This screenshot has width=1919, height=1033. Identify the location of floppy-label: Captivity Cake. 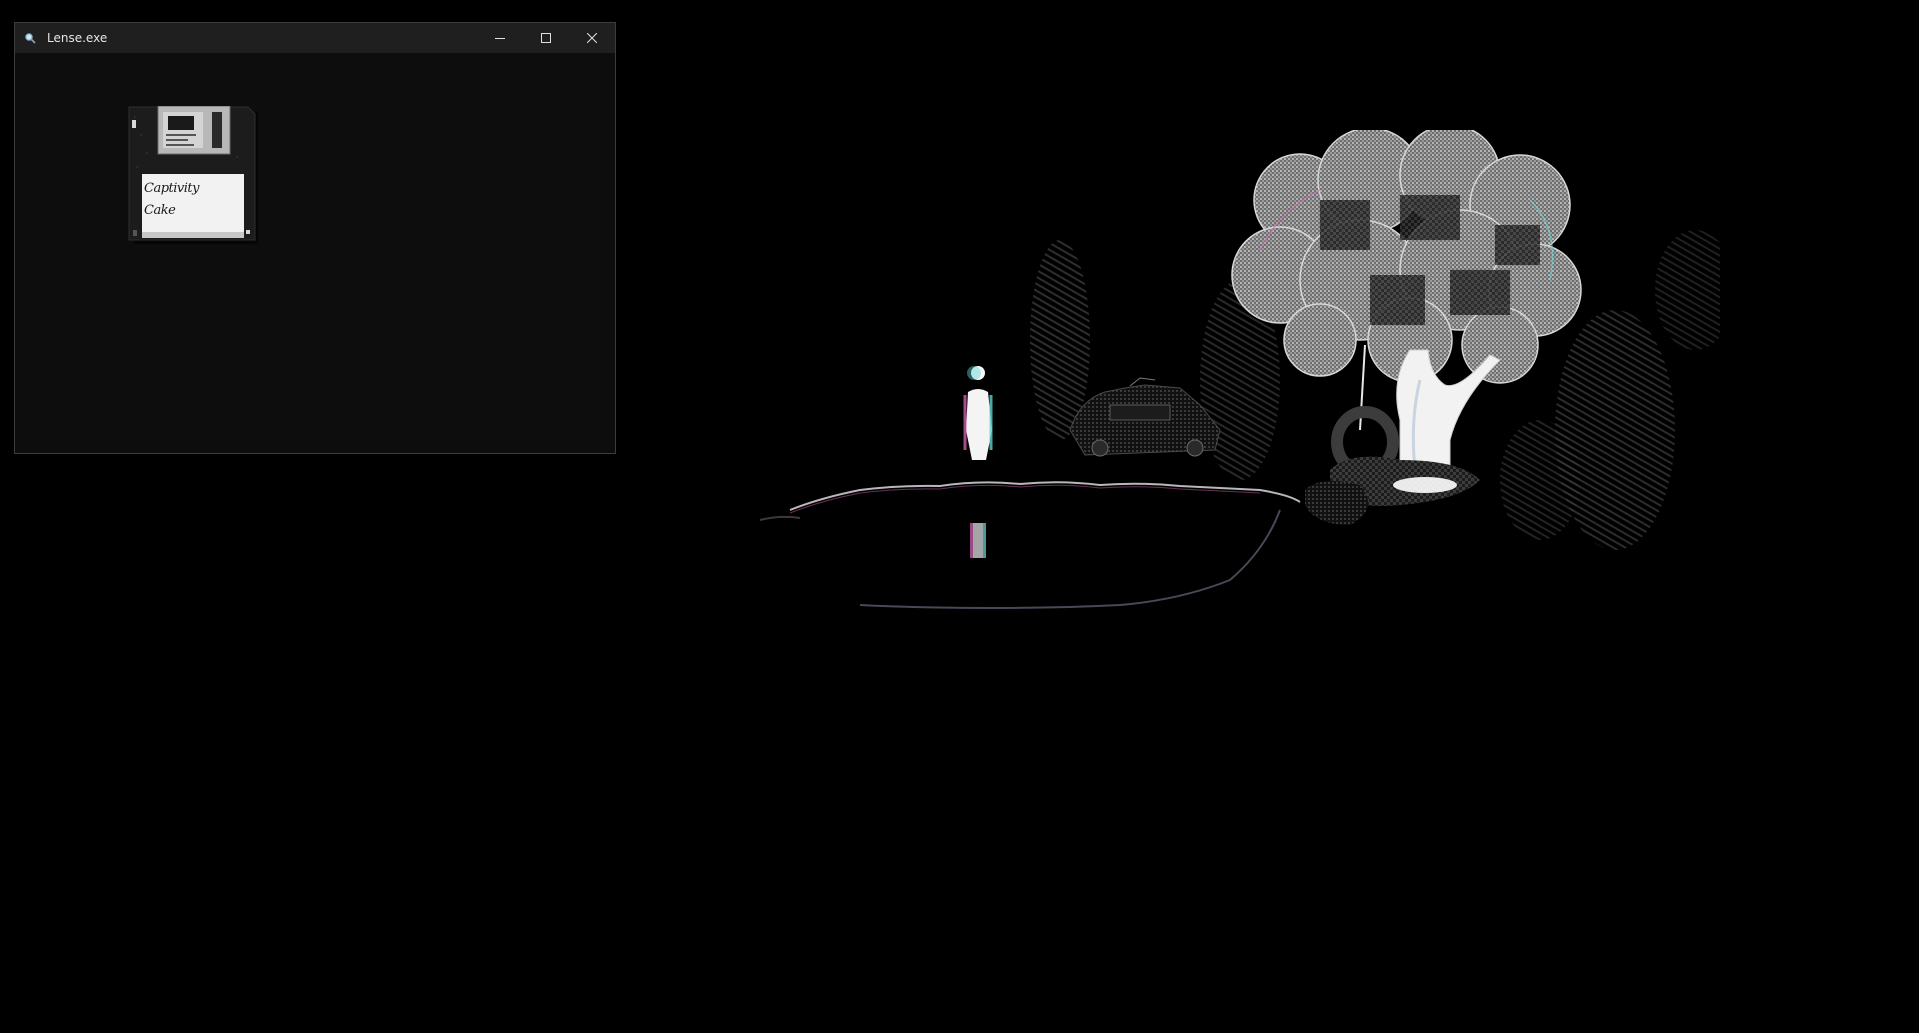
(171, 199).